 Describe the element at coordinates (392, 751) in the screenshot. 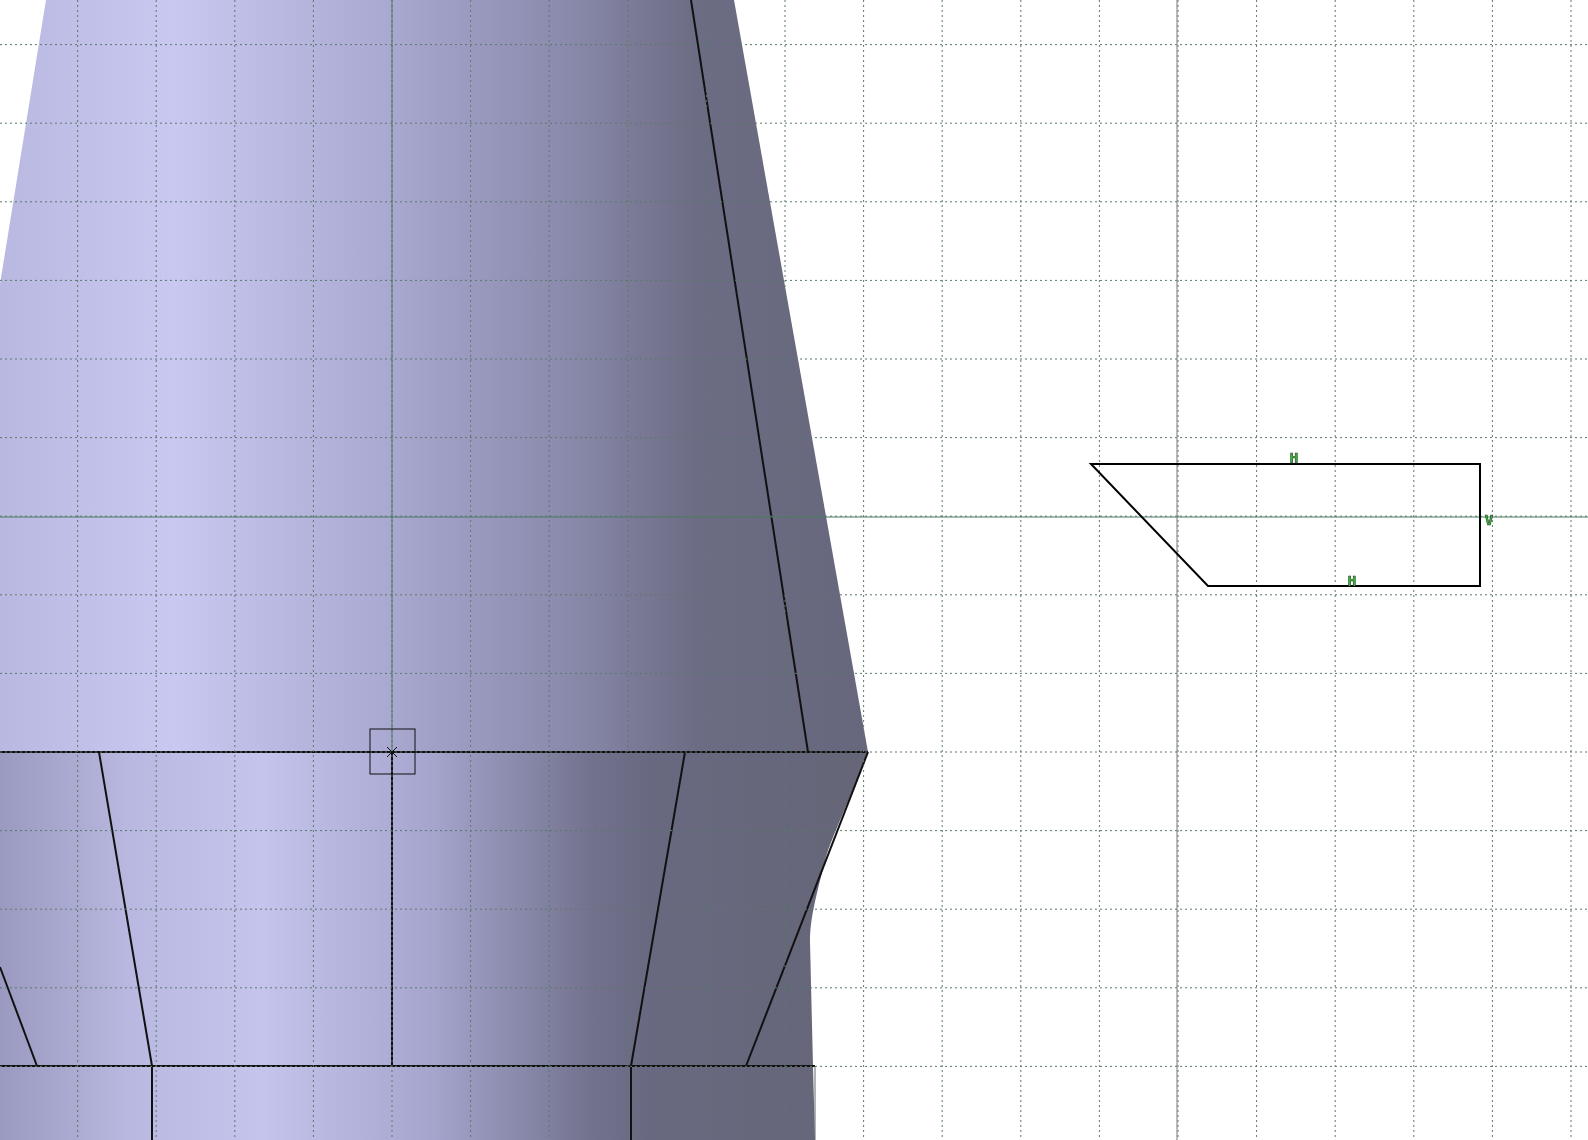

I see `crosshair-icon` at that location.